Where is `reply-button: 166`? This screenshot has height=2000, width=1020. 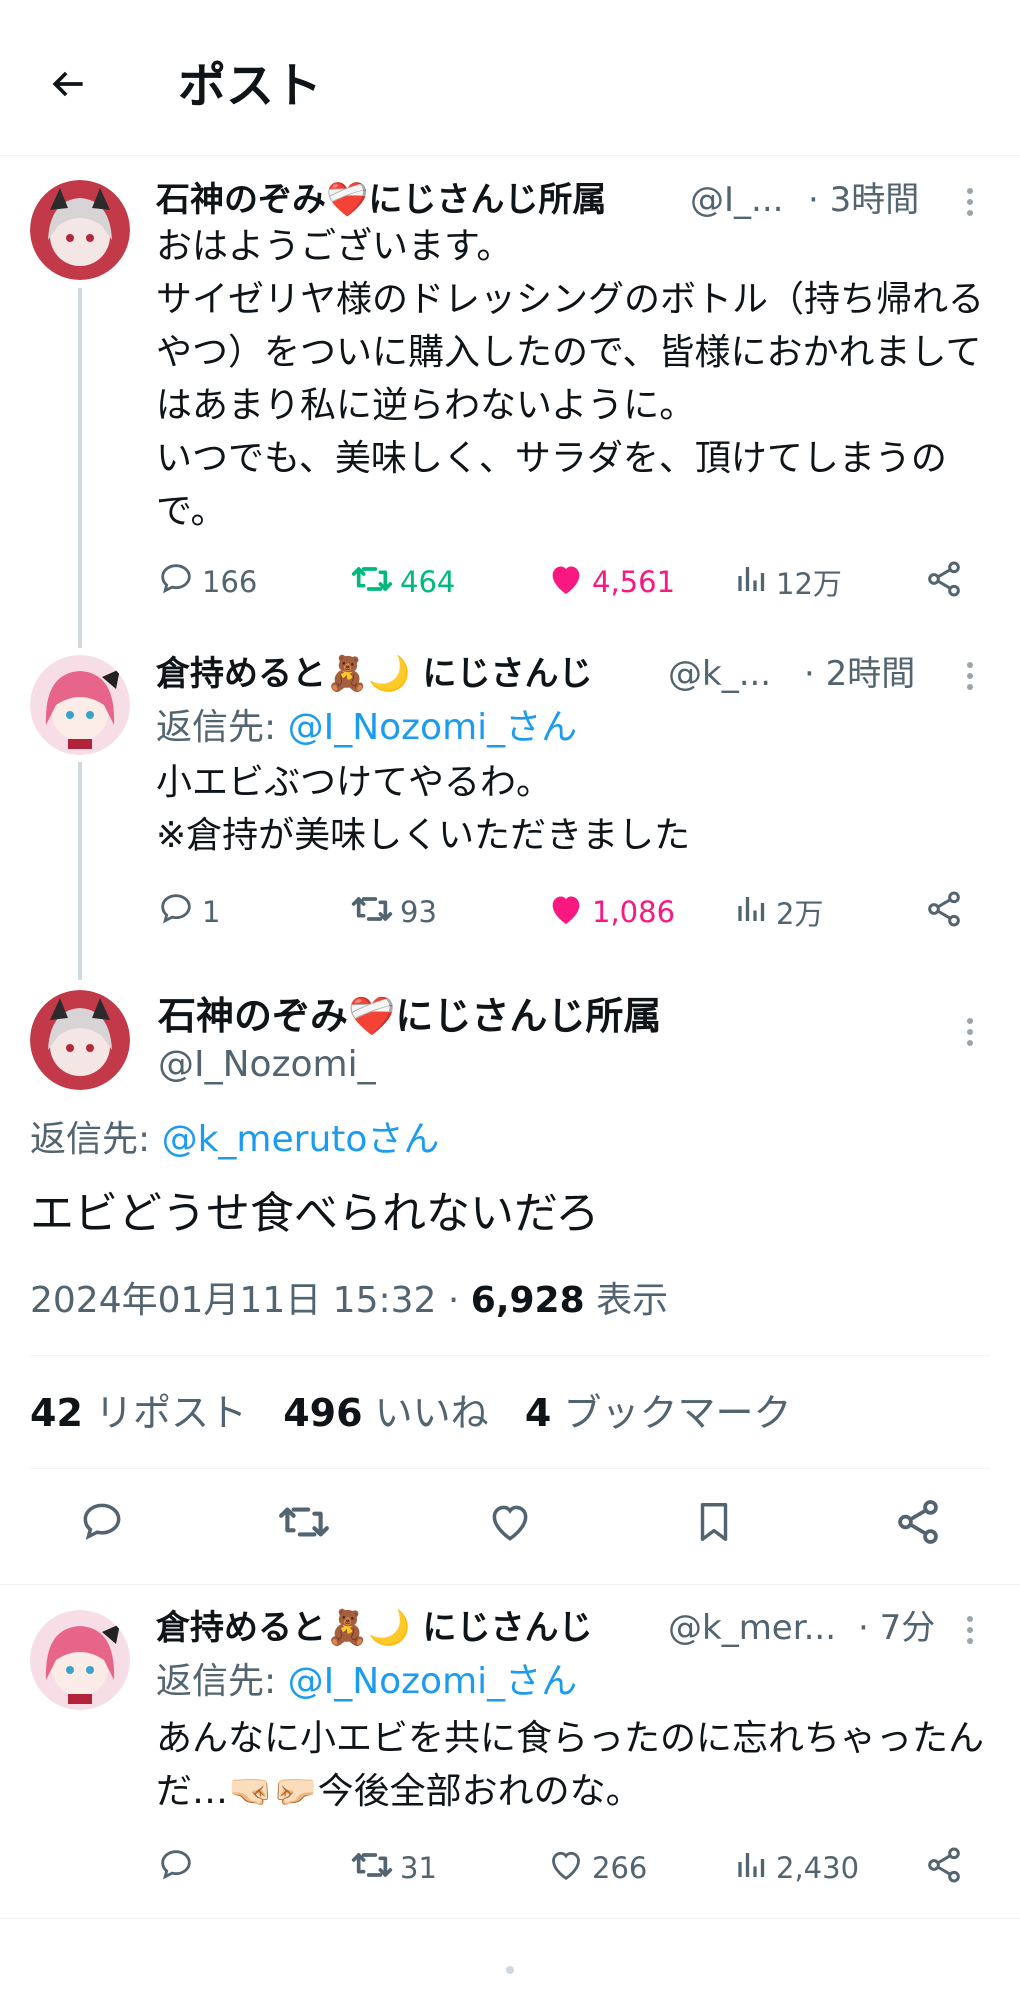 reply-button: 166 is located at coordinates (206, 582).